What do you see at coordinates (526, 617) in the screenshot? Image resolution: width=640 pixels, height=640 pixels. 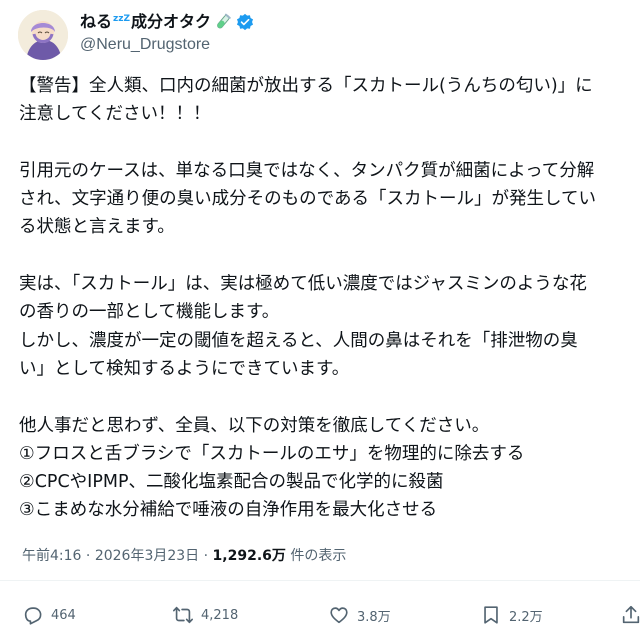 I see `bookmark-count: 2.2万` at bounding box center [526, 617].